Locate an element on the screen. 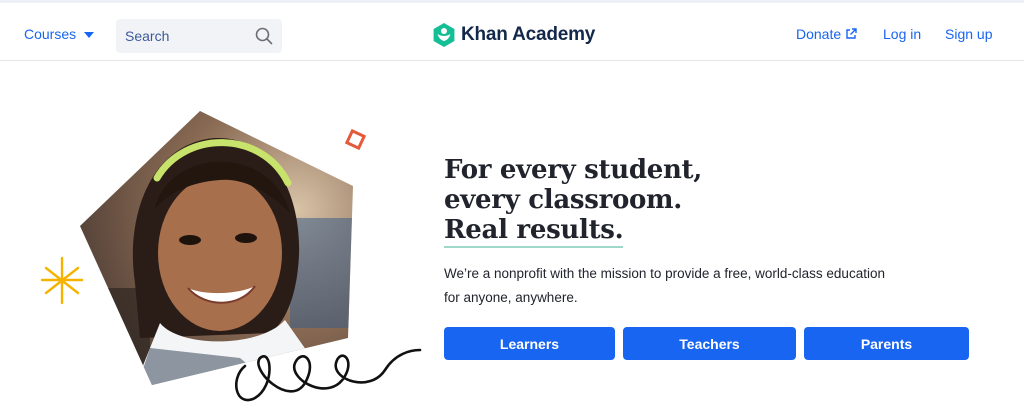 Image resolution: width=1024 pixels, height=411 pixels. donate-label: Donate is located at coordinates (819, 34).